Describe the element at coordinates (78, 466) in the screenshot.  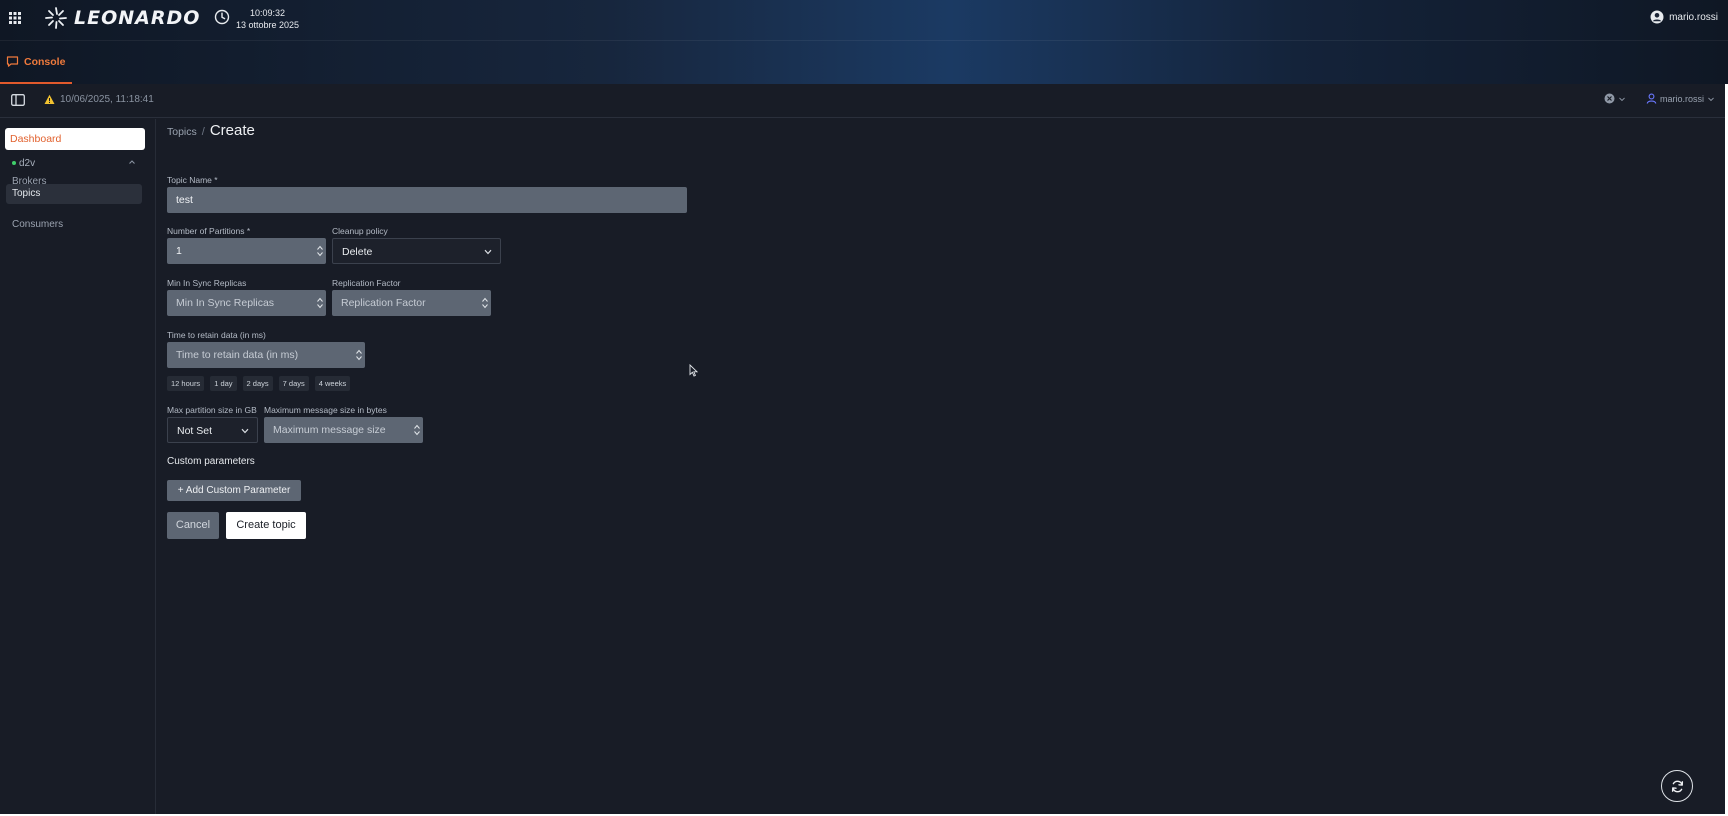
I see `sidebar: Dashboard d2v Brokers Topics Consumers` at that location.